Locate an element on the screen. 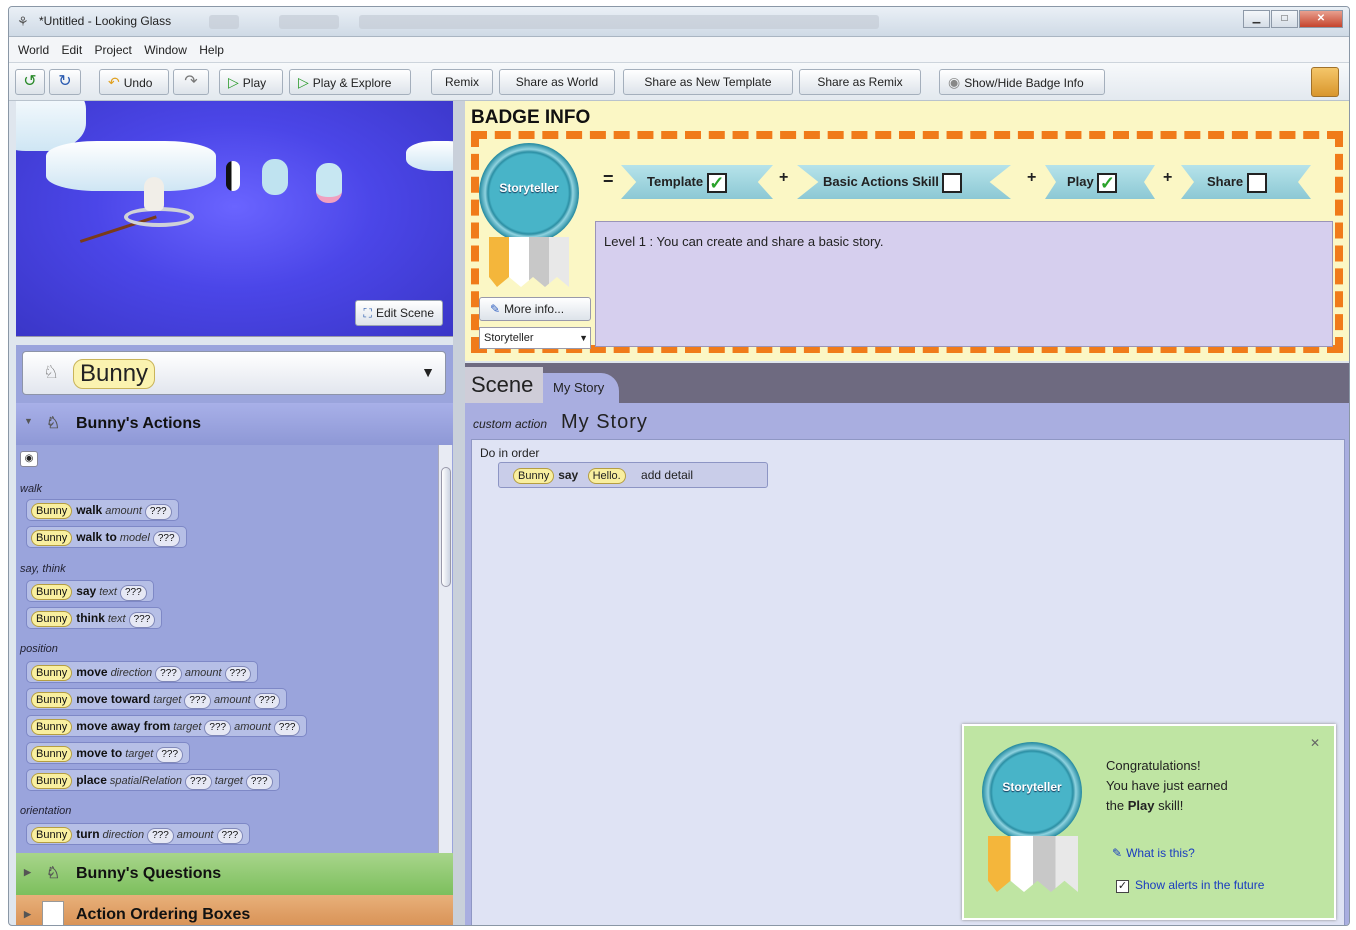  editor-tabs: Scene My Story is located at coordinates (907, 383).